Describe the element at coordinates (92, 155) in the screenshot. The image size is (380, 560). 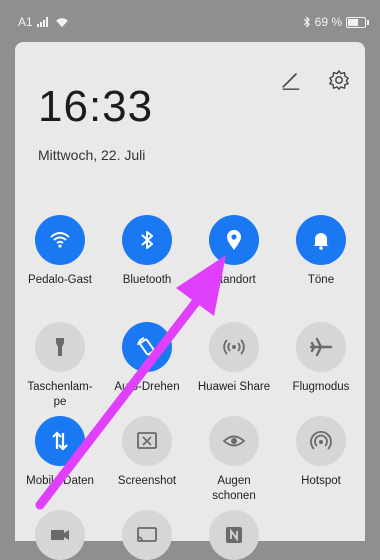
I see `clock-date: Mittwoch, 22. Juli` at that location.